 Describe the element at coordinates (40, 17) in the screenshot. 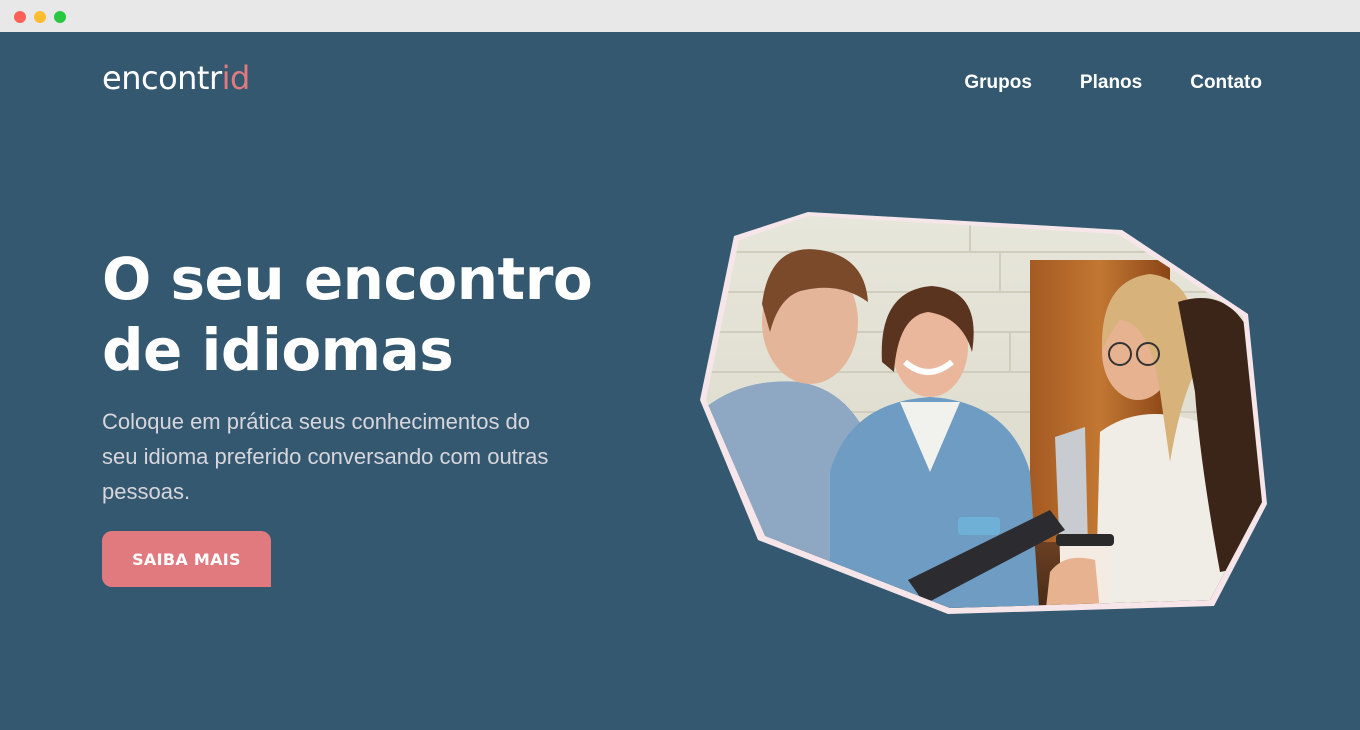

I see `minimize-window-icon` at that location.